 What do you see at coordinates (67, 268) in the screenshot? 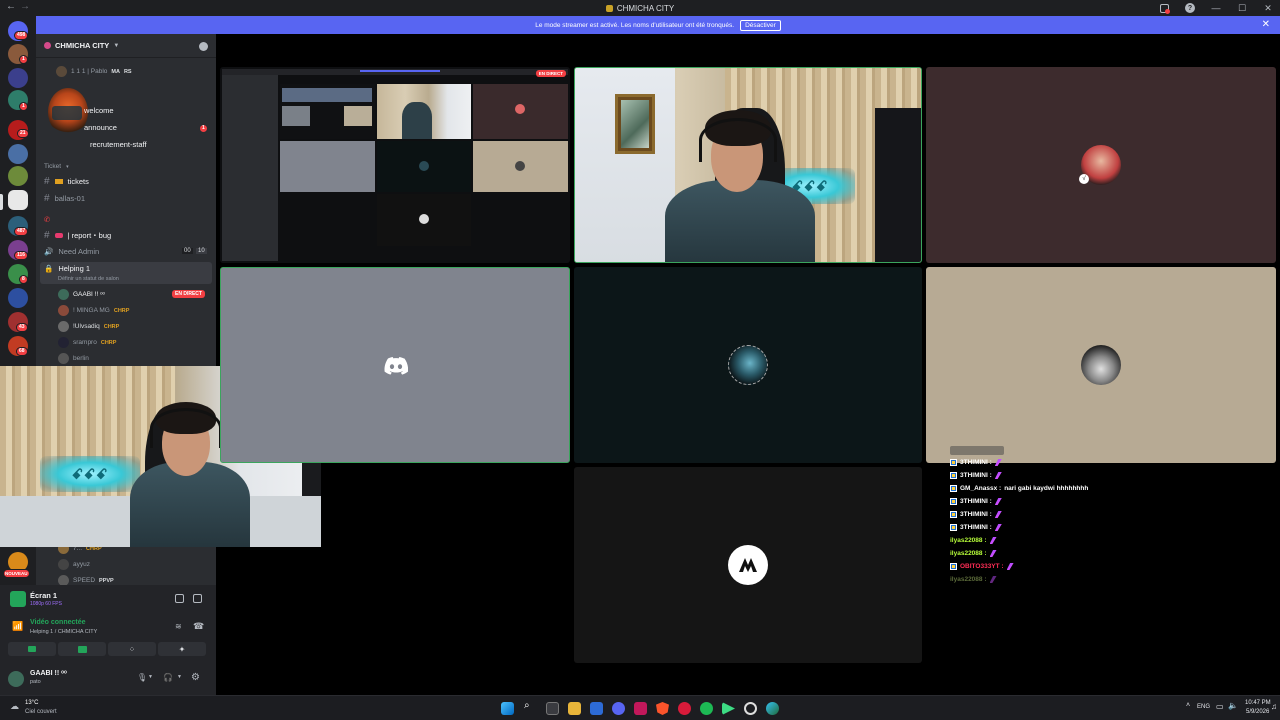
I see `channel-helping-1: 🔒 Helping 1` at bounding box center [67, 268].